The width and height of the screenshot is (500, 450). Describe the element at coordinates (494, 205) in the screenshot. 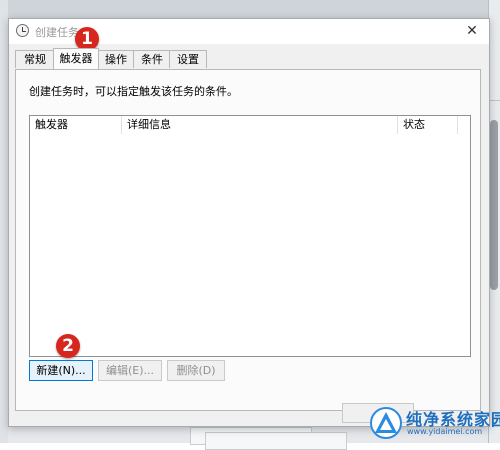

I see `background-scrollbar` at that location.